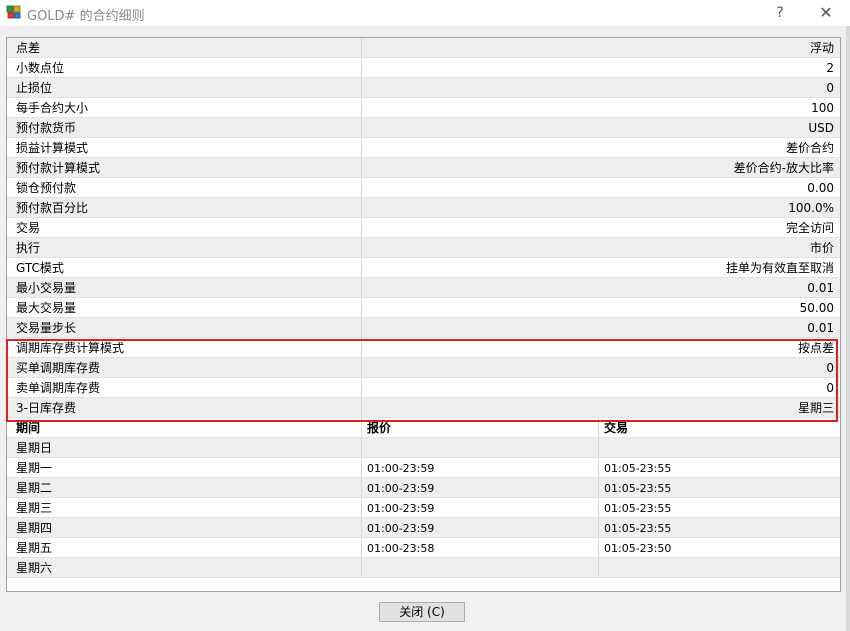 This screenshot has width=850, height=631. I want to click on property-value: USD, so click(821, 128).